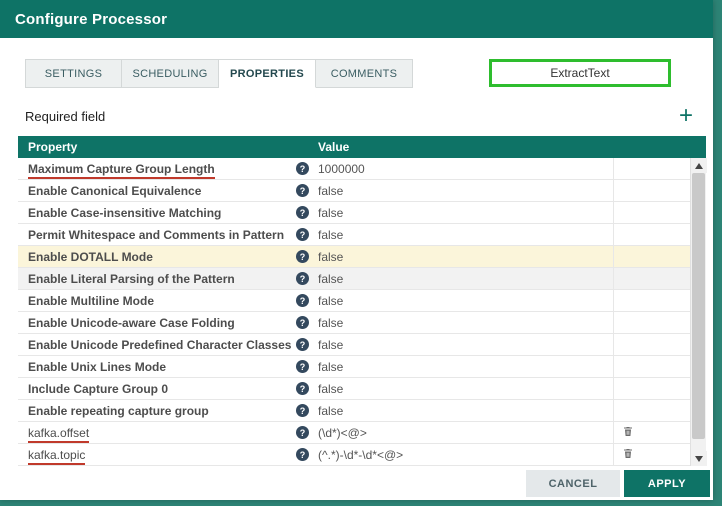  I want to click on property-name: Enable DOTALL Mode, so click(90, 257).